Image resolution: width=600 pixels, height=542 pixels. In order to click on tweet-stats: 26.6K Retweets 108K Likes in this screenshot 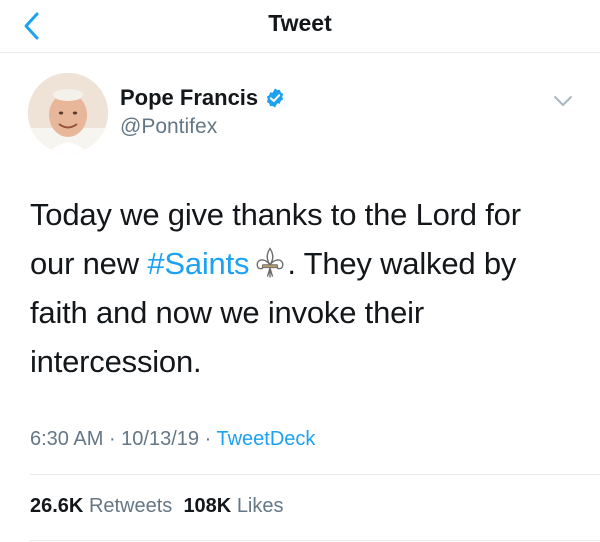, I will do `click(157, 506)`.